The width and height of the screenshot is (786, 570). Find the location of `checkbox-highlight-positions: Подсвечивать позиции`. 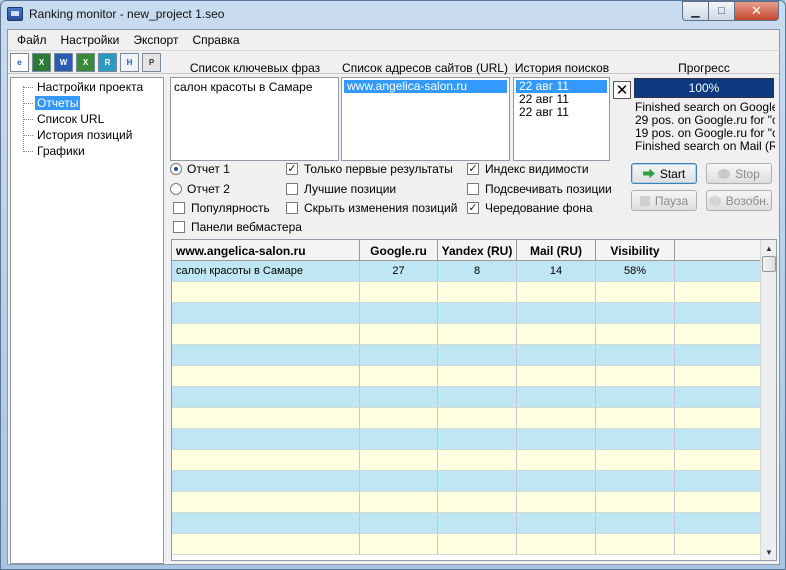

checkbox-highlight-positions: Подсвечивать позиции is located at coordinates (539, 189).